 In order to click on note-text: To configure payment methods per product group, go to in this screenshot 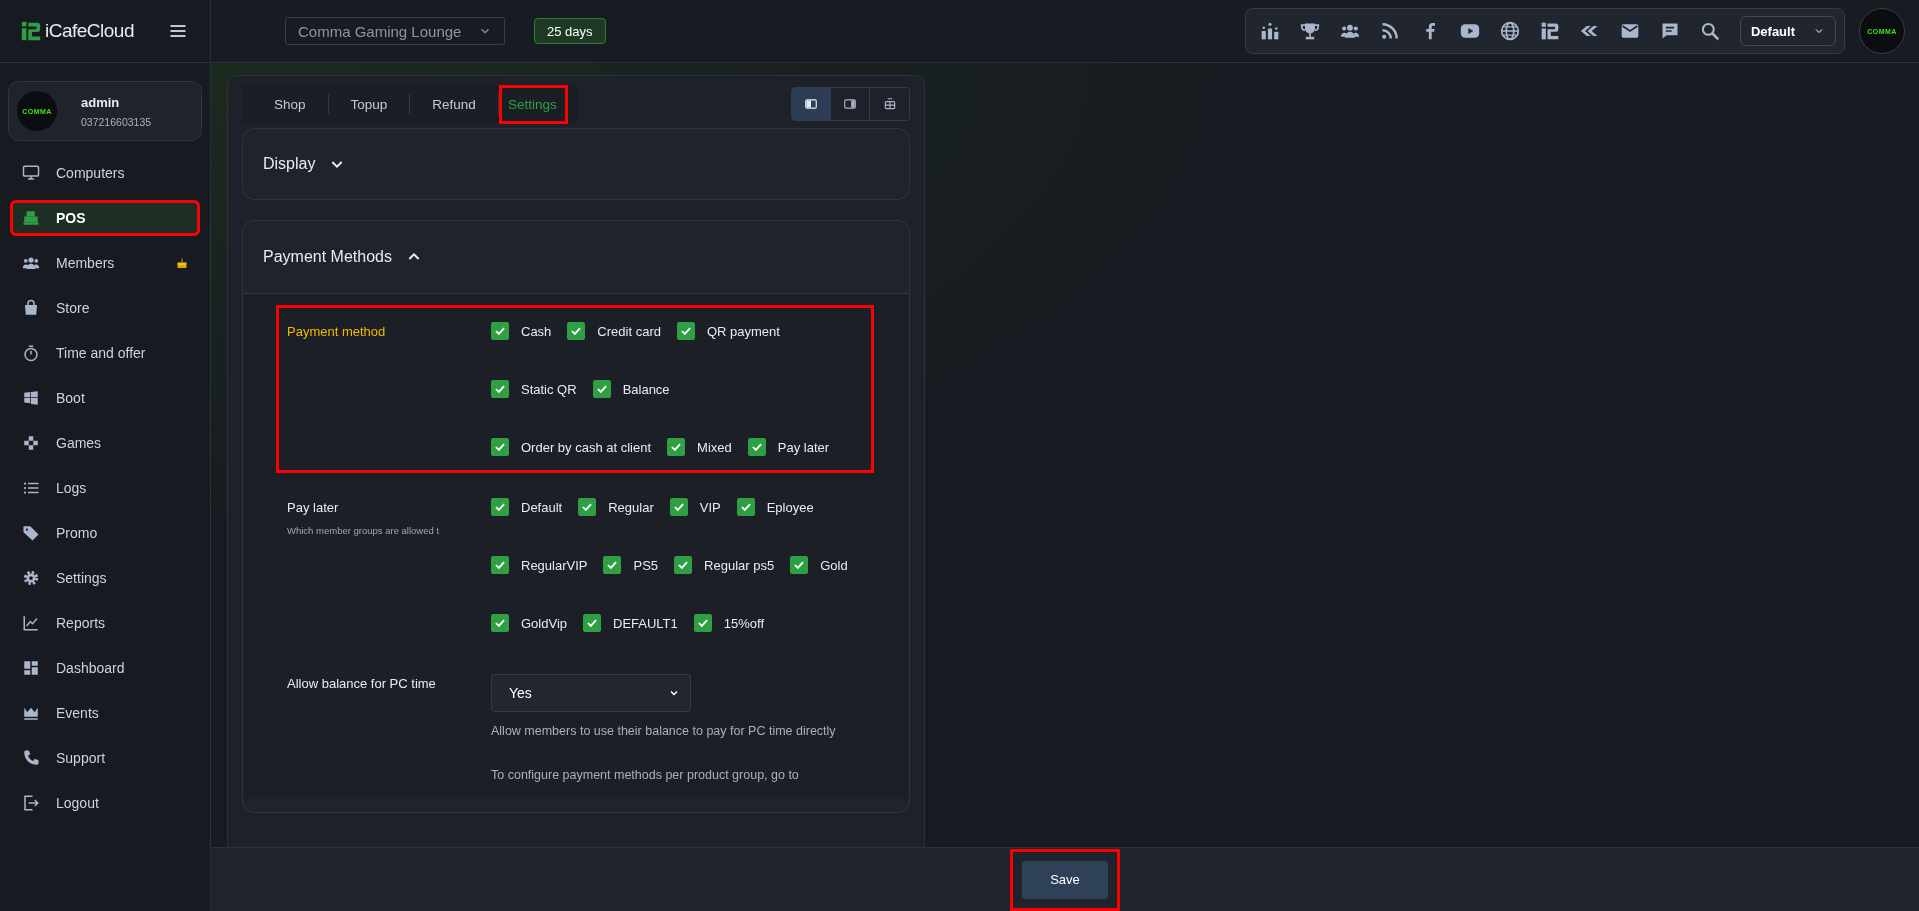, I will do `click(645, 775)`.